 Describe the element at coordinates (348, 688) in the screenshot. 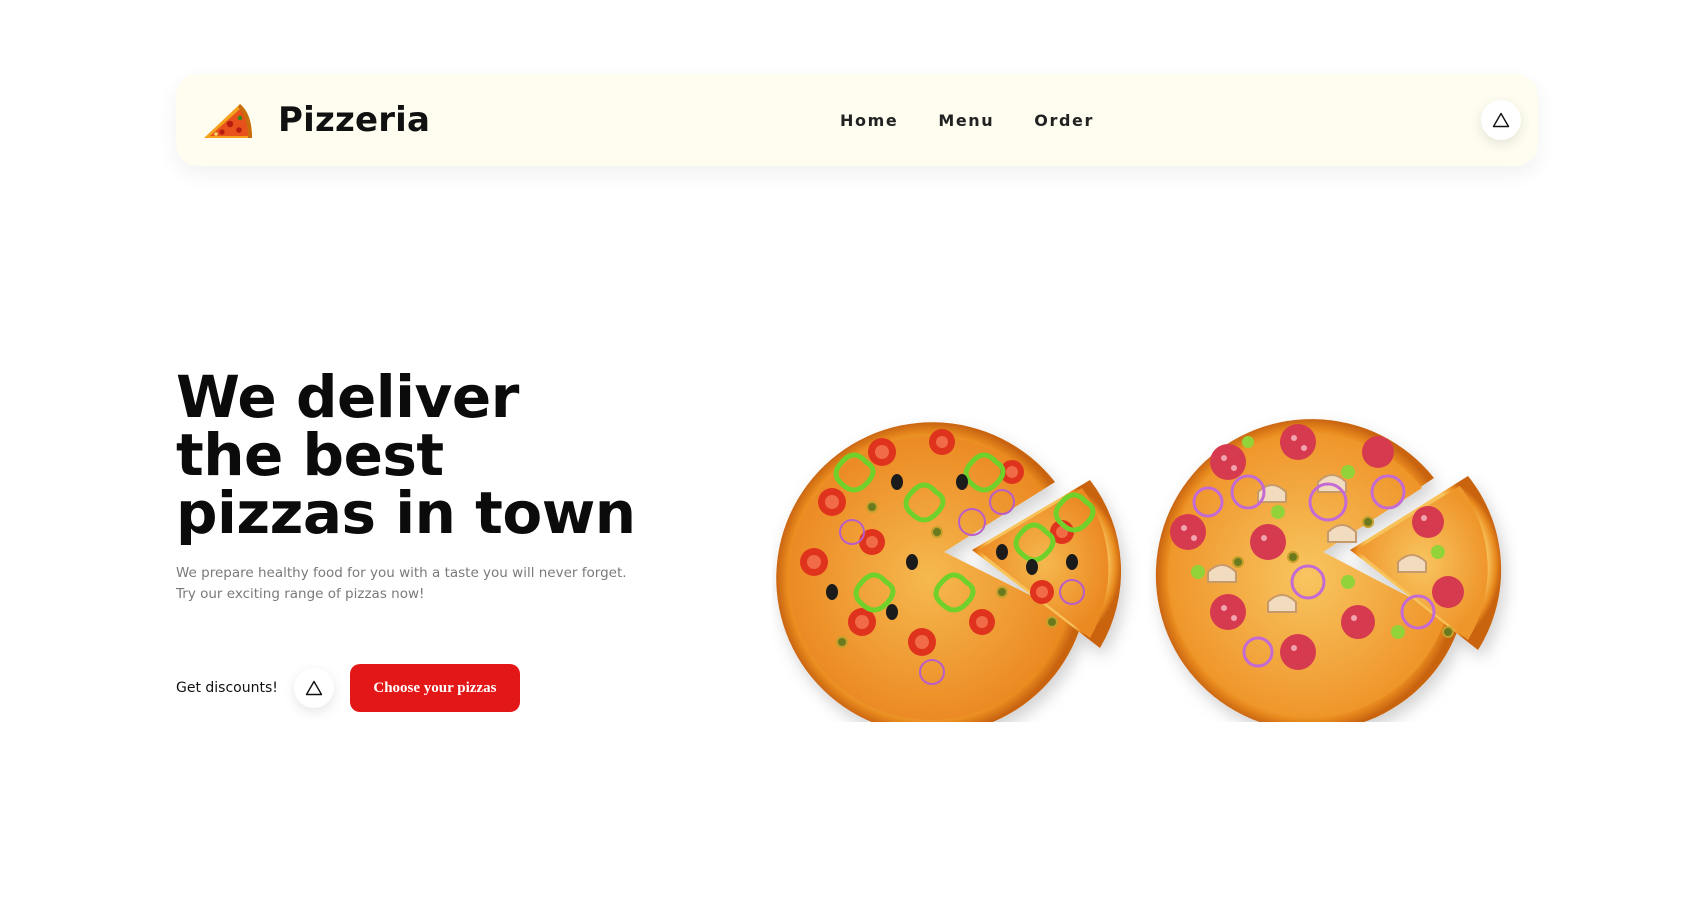

I see `cta-row: Get discounts! Choose your pizzas` at that location.